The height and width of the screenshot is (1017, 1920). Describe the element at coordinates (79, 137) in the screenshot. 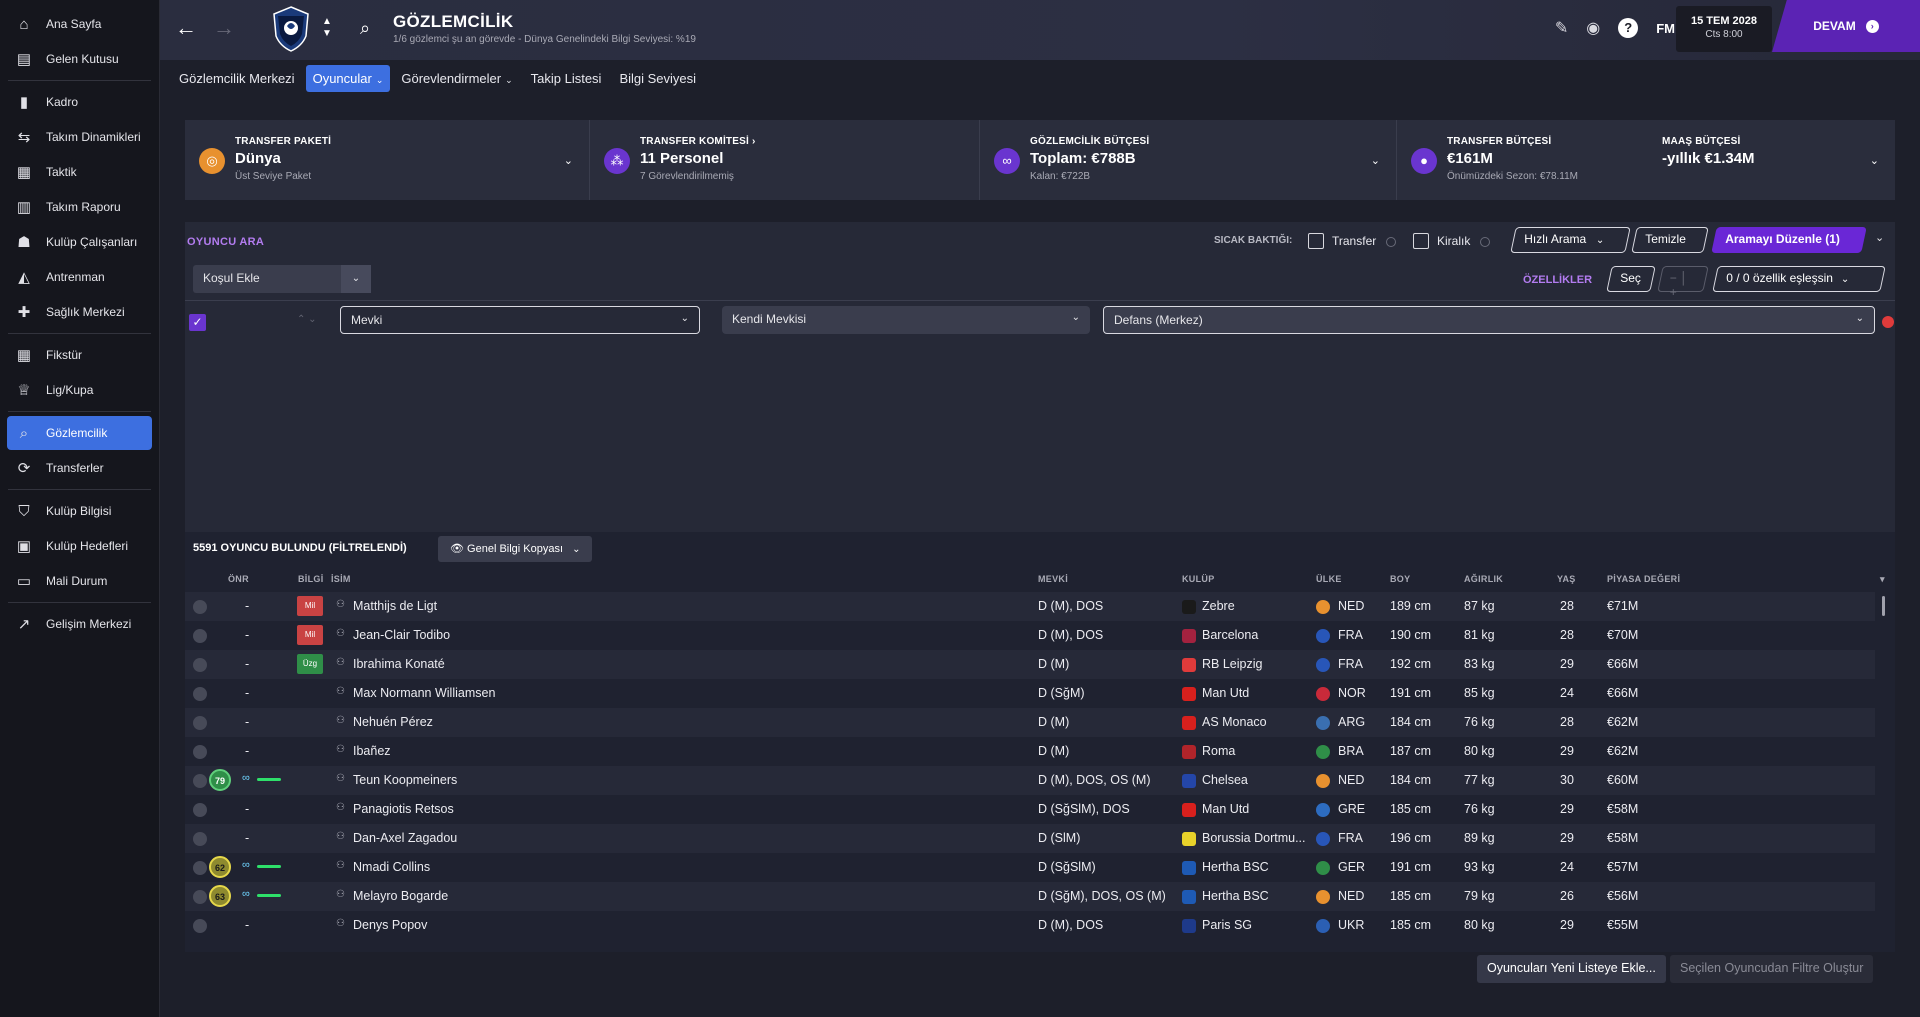

I see `sidebar-item: ⇆ Takım Dinamikleri` at that location.